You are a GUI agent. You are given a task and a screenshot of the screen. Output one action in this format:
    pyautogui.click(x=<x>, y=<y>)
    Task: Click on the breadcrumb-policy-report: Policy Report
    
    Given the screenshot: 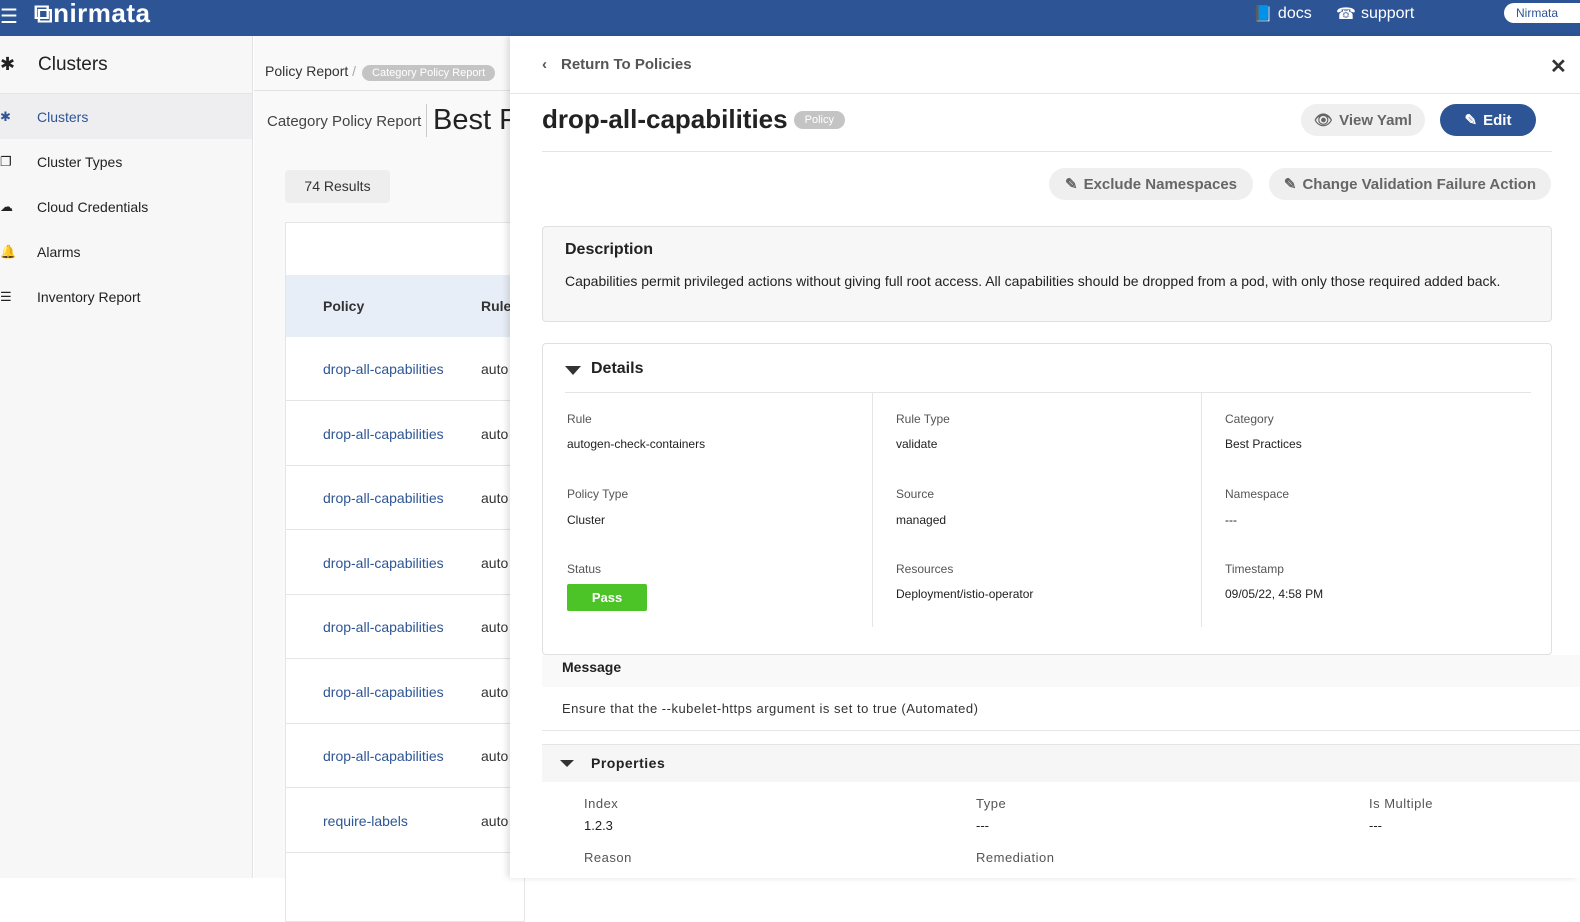 What is the action you would take?
    pyautogui.click(x=306, y=71)
    